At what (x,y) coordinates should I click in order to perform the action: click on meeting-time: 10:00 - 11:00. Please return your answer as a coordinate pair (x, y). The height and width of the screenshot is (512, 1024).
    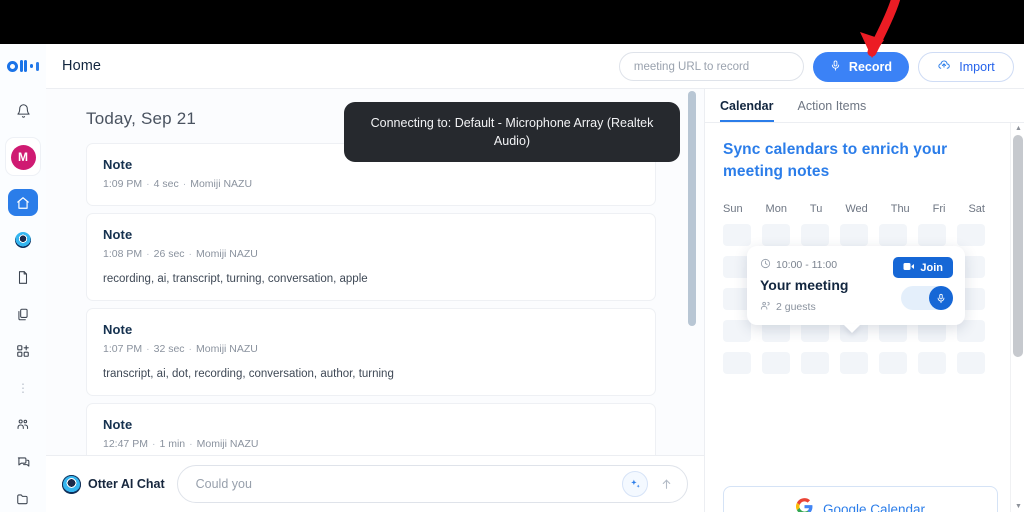
    Looking at the image, I should click on (807, 265).